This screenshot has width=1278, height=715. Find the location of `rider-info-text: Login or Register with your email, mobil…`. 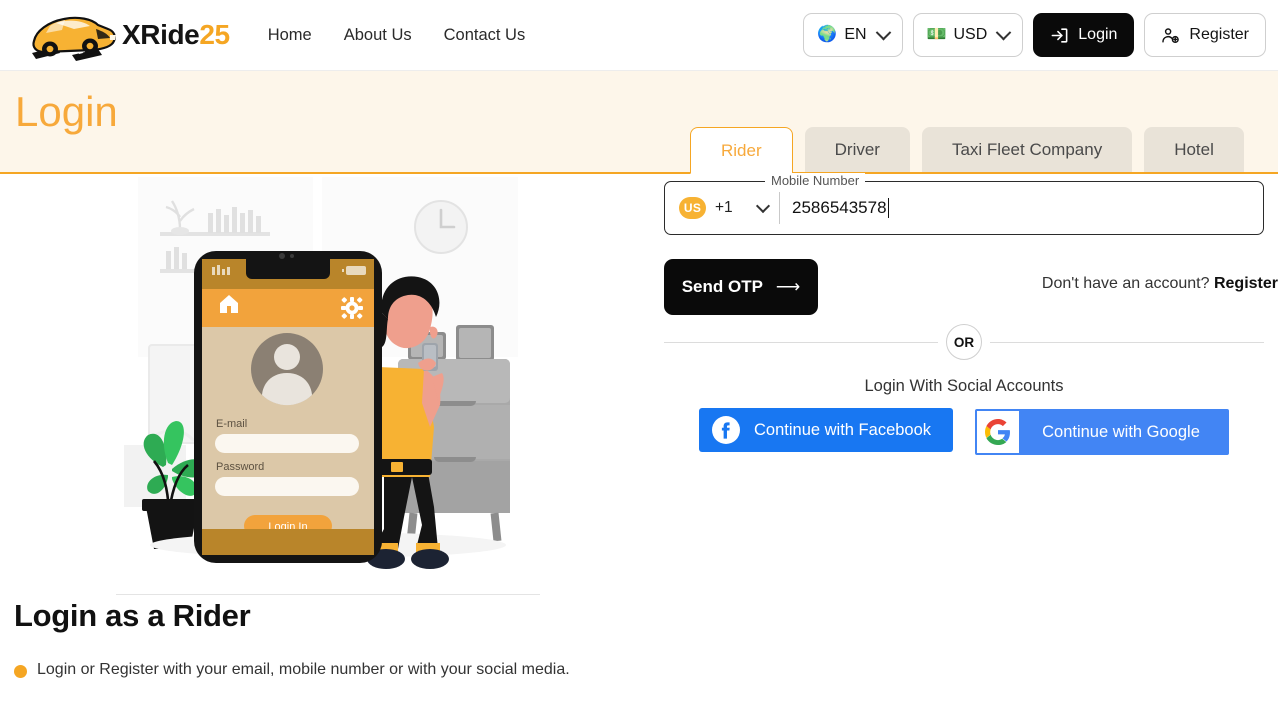

rider-info-text: Login or Register with your email, mobil… is located at coordinates (303, 669).